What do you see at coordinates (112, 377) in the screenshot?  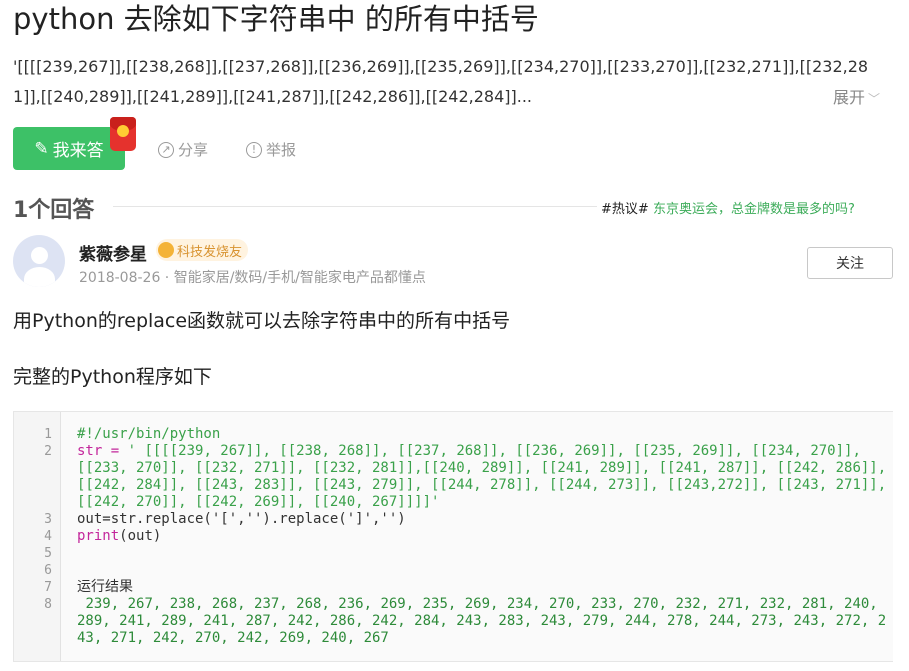 I see `answer-paragraph-2: 完整的Python程序如下` at bounding box center [112, 377].